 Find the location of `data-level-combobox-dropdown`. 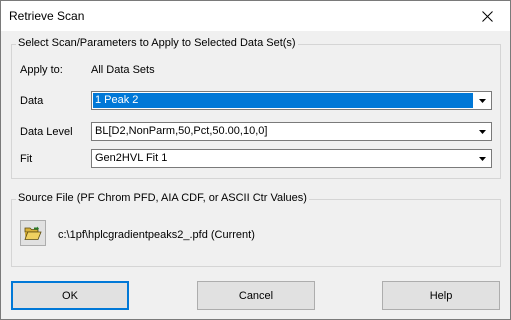

data-level-combobox-dropdown is located at coordinates (482, 131).